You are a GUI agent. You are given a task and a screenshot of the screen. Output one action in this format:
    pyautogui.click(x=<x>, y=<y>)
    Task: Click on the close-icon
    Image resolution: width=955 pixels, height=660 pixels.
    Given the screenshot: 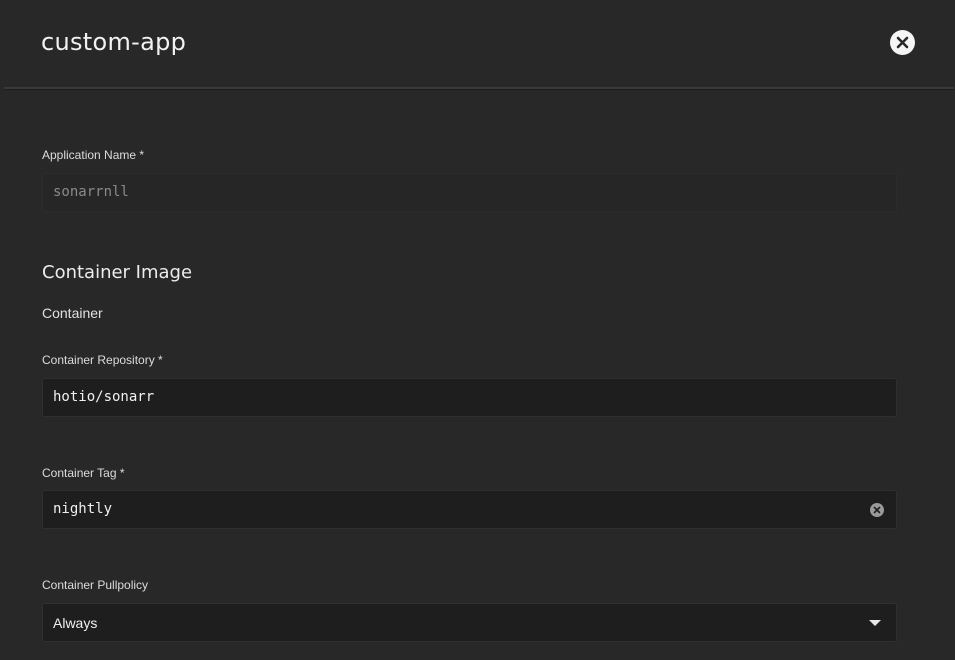 What is the action you would take?
    pyautogui.click(x=902, y=42)
    